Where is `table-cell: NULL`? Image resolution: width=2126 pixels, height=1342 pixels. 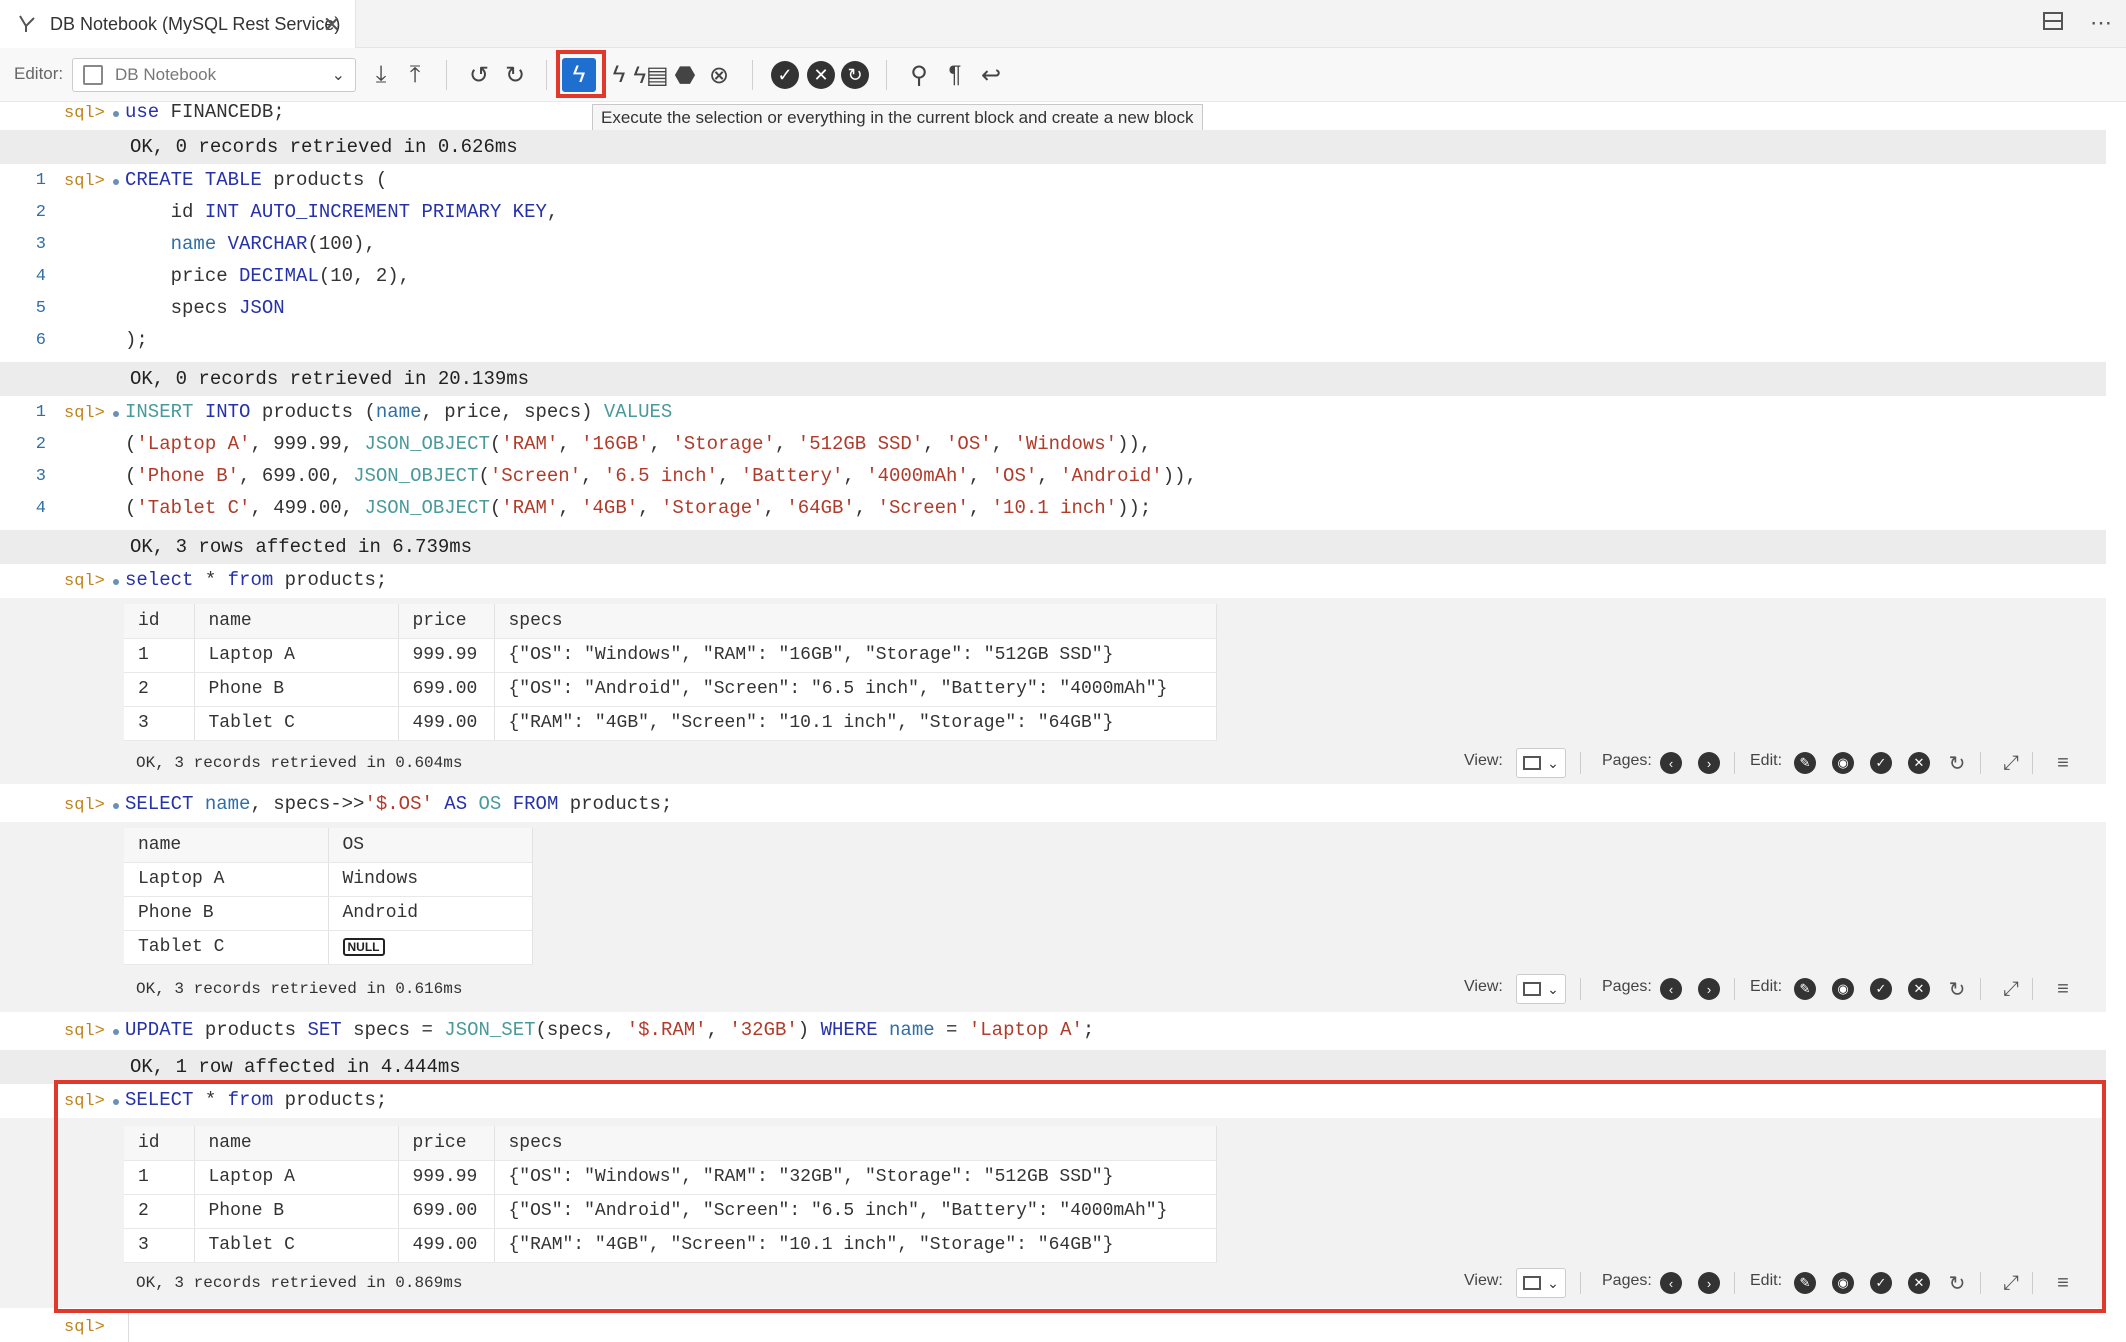
table-cell: NULL is located at coordinates (430, 947).